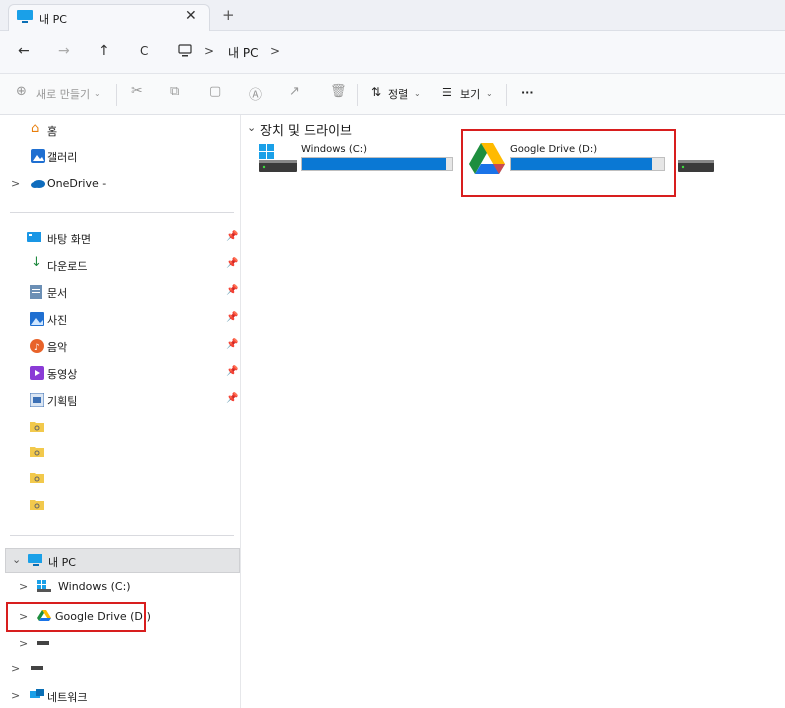  I want to click on command-bar: ⊕ 새로 만들기 ⌄ ✂ ⧉ ▢ Ⓐ ↗ 🗑 ⇅ 정렬 ⌄ ☰ 보기 ⌄ ···, so click(392, 94).